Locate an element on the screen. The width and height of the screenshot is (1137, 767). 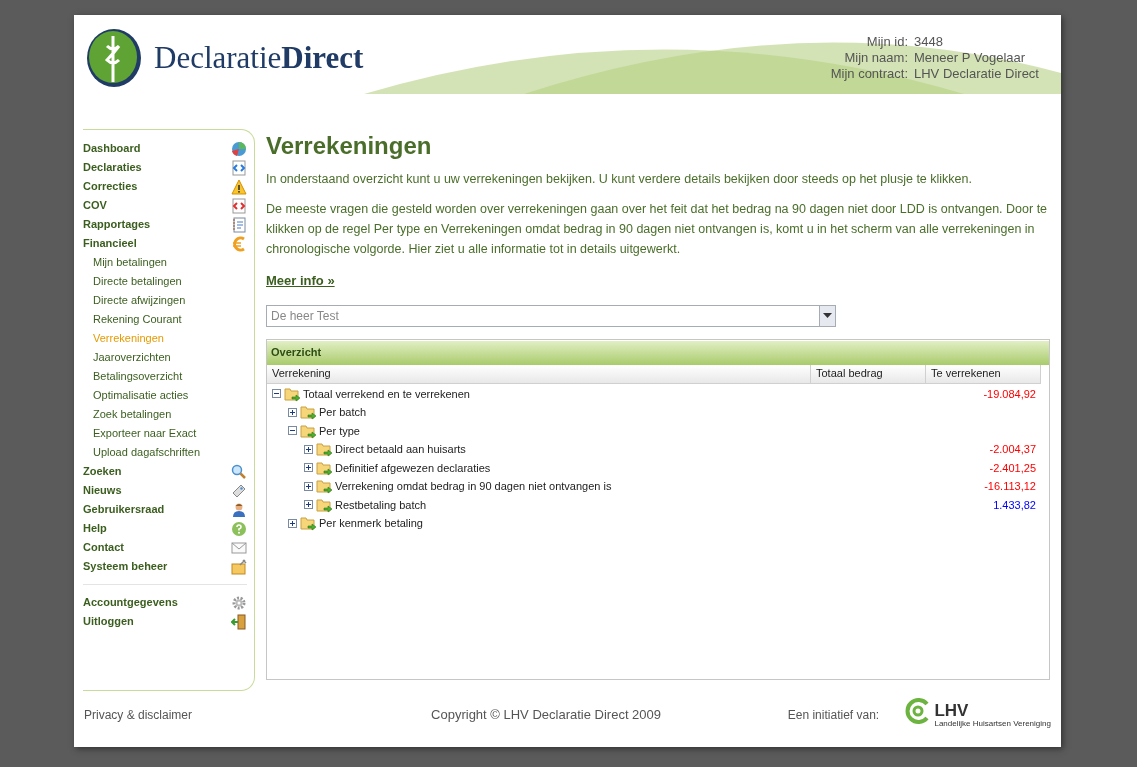
person-icon is located at coordinates (239, 509).